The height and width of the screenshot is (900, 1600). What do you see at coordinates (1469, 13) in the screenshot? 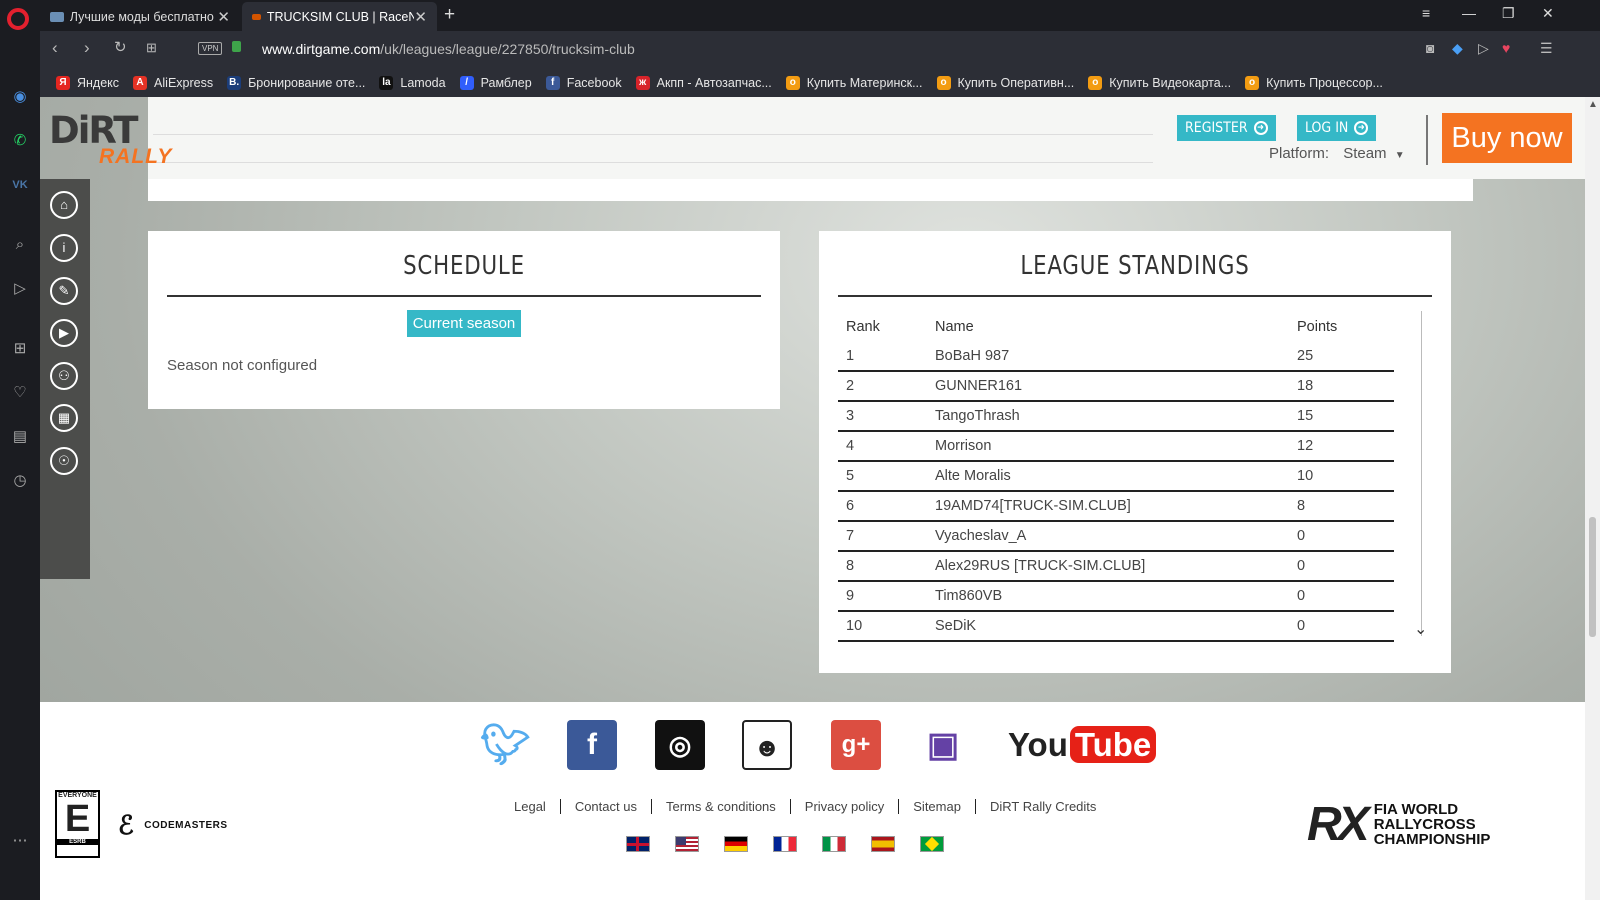
I see `minimize-icon: —` at bounding box center [1469, 13].